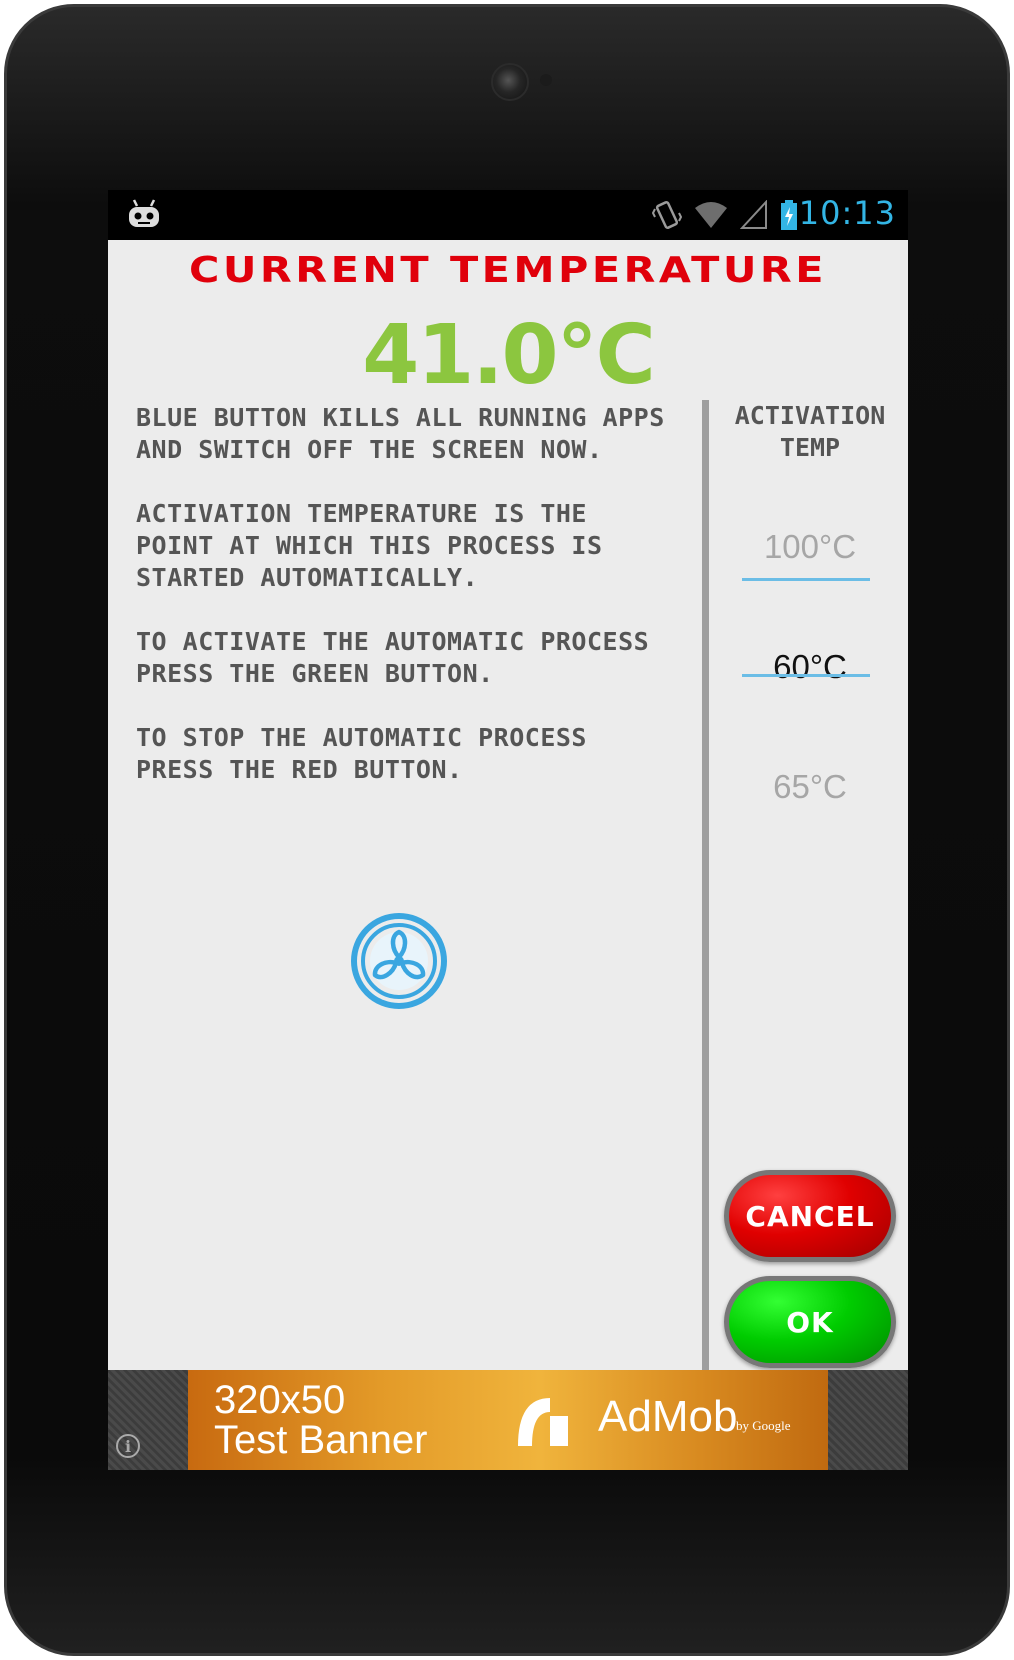 This screenshot has height=1660, width=1014. What do you see at coordinates (763, 1425) in the screenshot?
I see `ad-by-google-text: by Google` at bounding box center [763, 1425].